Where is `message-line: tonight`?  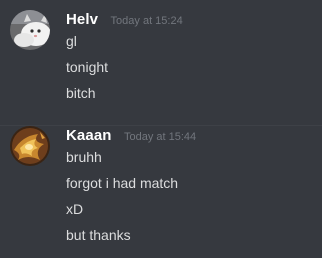 message-line: tonight is located at coordinates (87, 67).